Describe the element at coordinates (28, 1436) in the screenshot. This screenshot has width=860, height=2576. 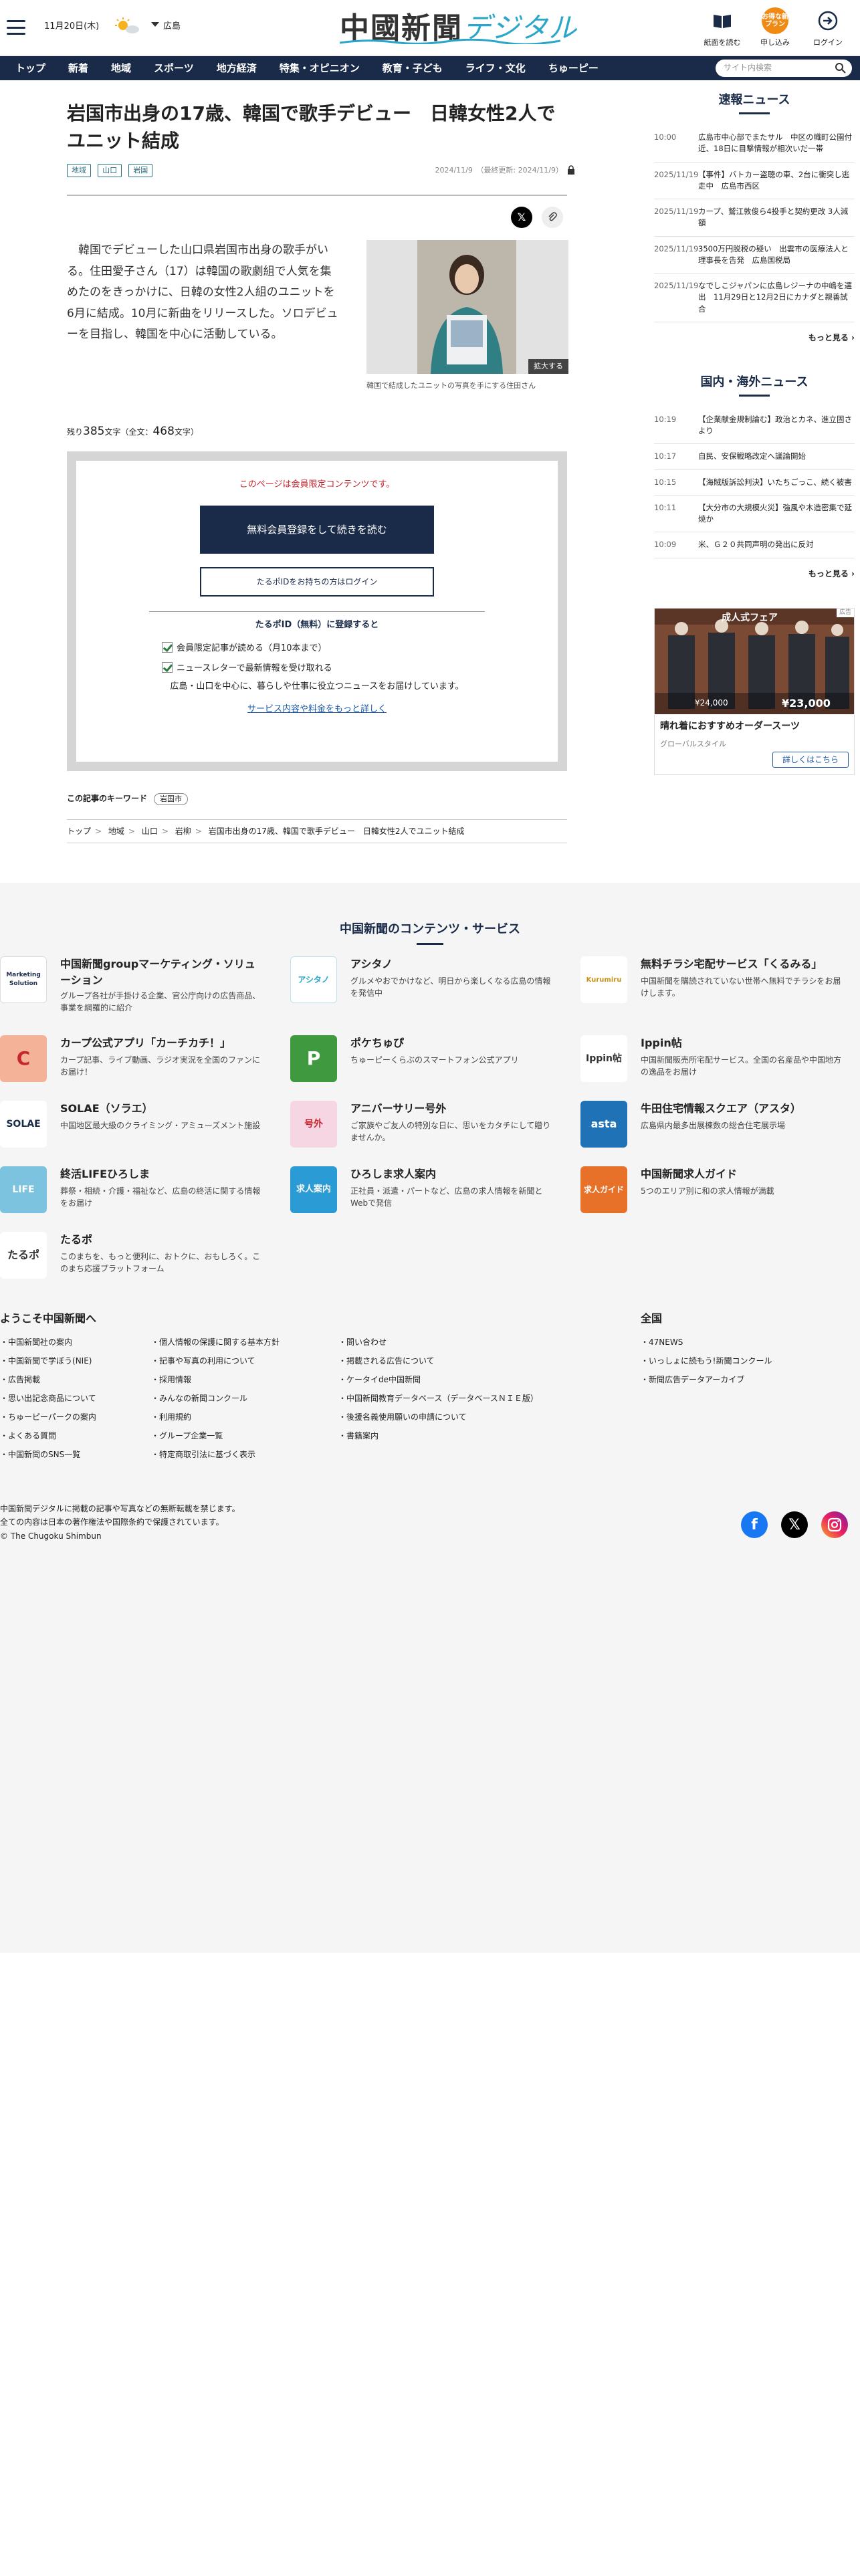
I see `footer-link: よくある質問` at that location.